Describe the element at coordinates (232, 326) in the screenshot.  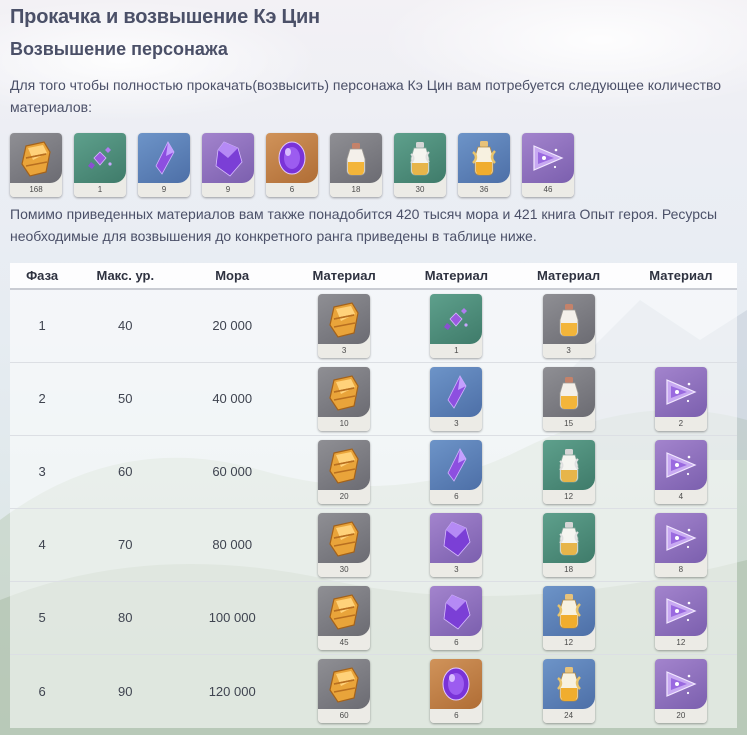
I see `mora-cell: 20 000` at that location.